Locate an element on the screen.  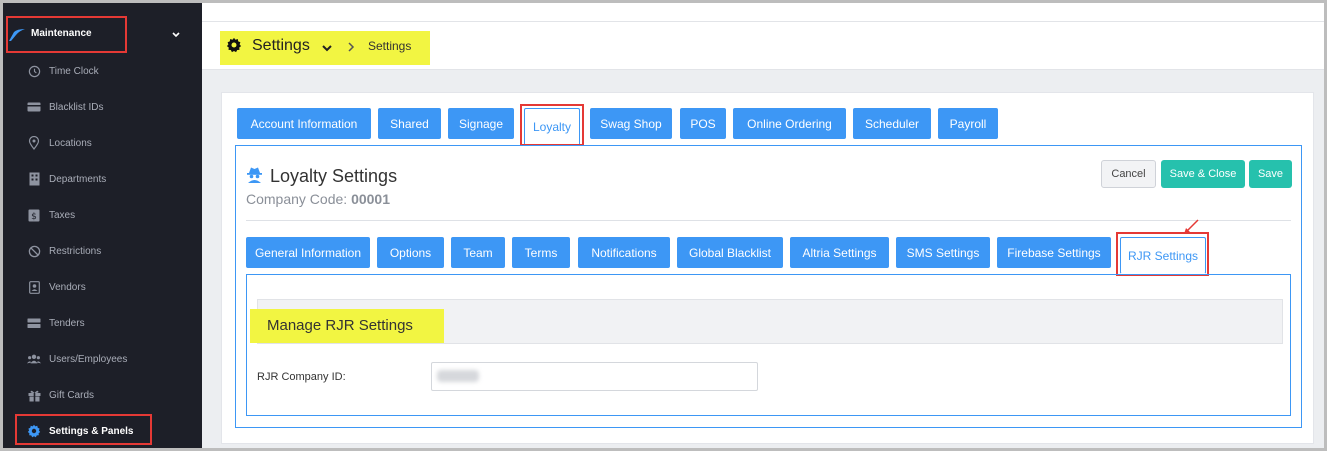
redacted-value is located at coordinates (458, 376).